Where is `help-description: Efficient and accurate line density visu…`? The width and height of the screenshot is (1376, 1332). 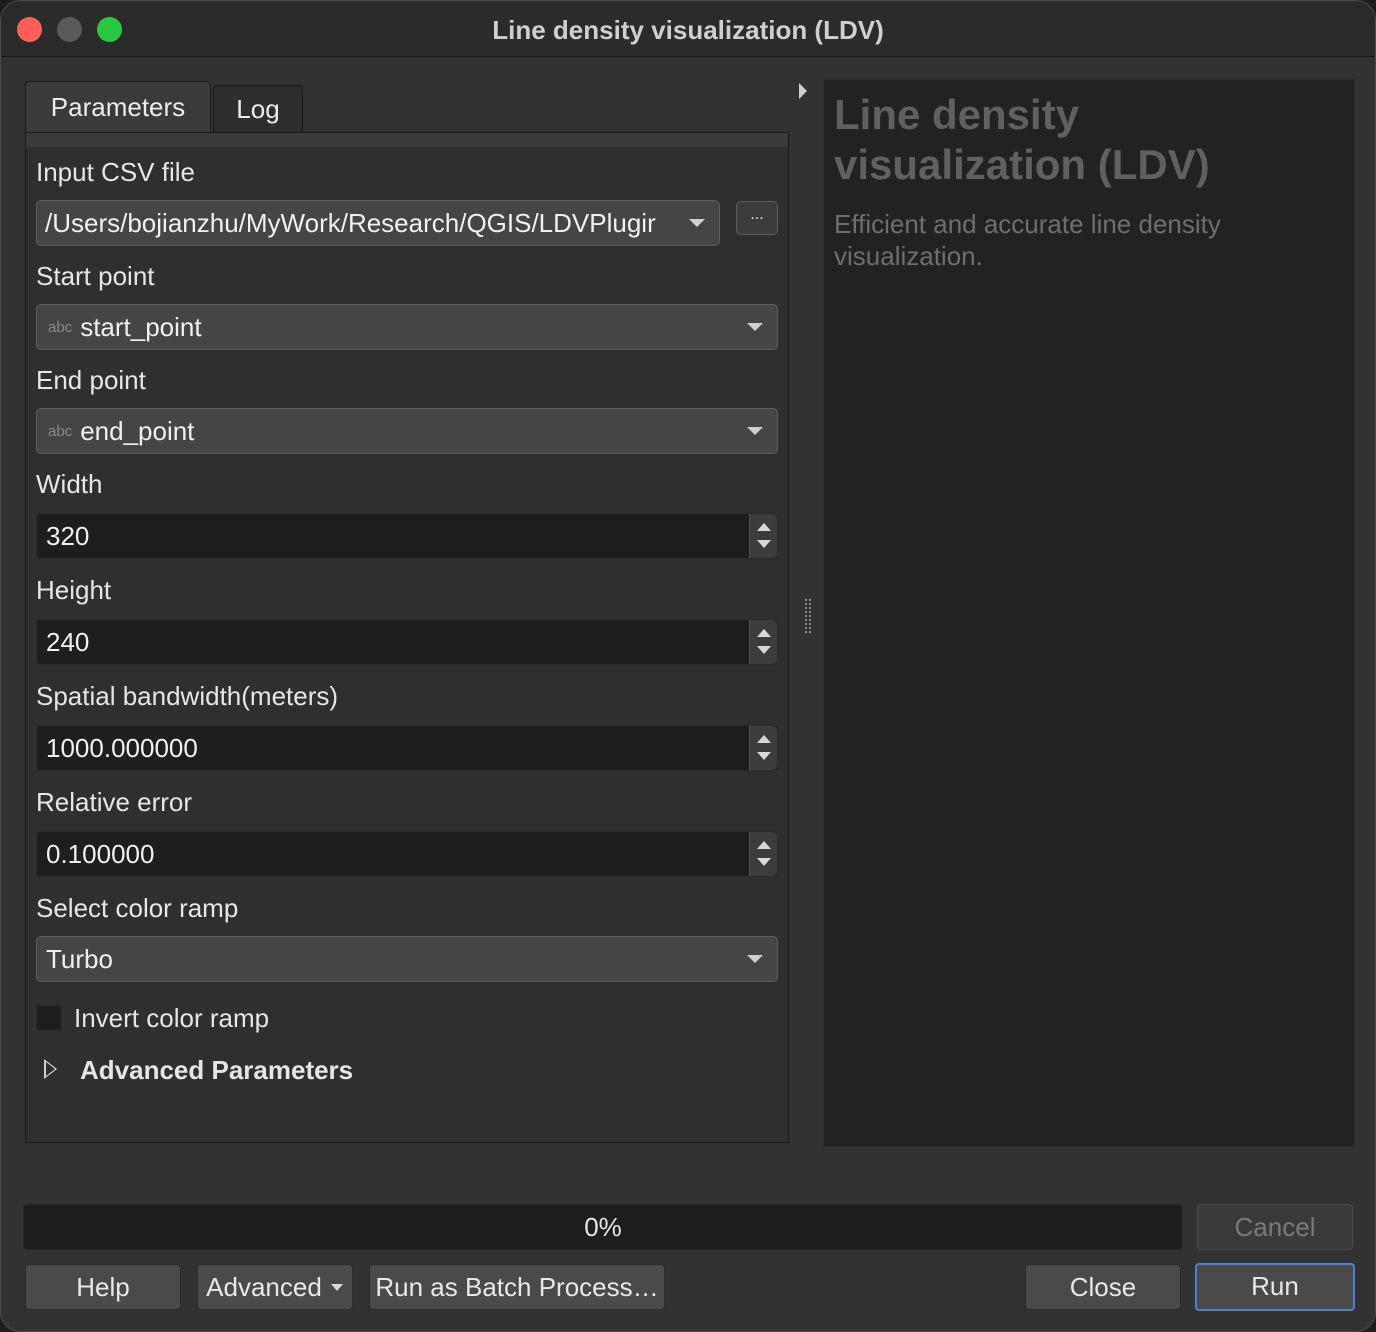 help-description: Efficient and accurate line density visu… is located at coordinates (1027, 240).